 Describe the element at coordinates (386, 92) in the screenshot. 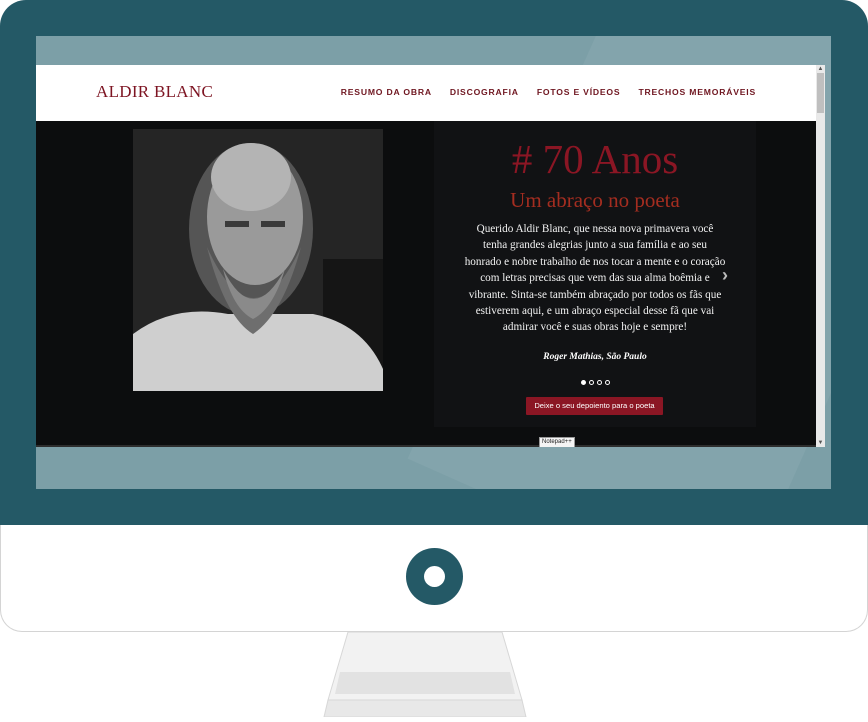

I see `menu-item-resumo: RESUMO DA OBRA` at that location.